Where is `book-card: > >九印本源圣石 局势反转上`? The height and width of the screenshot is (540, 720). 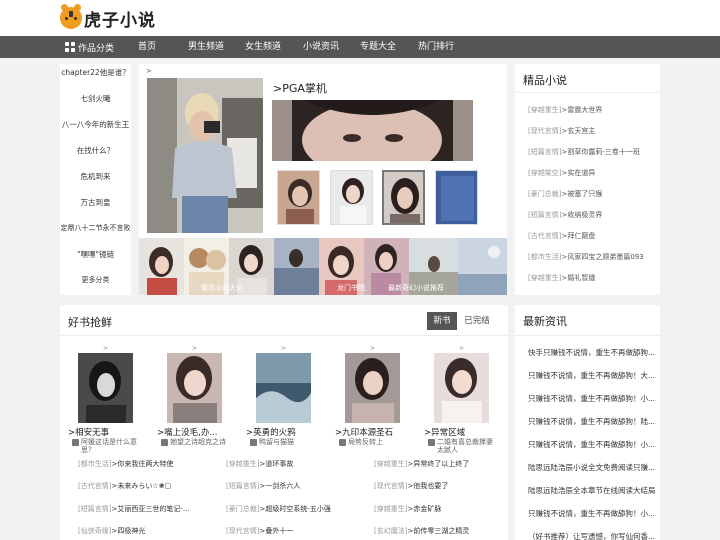 book-card: > >九印本源圣石 局势反转上 is located at coordinates (370, 400).